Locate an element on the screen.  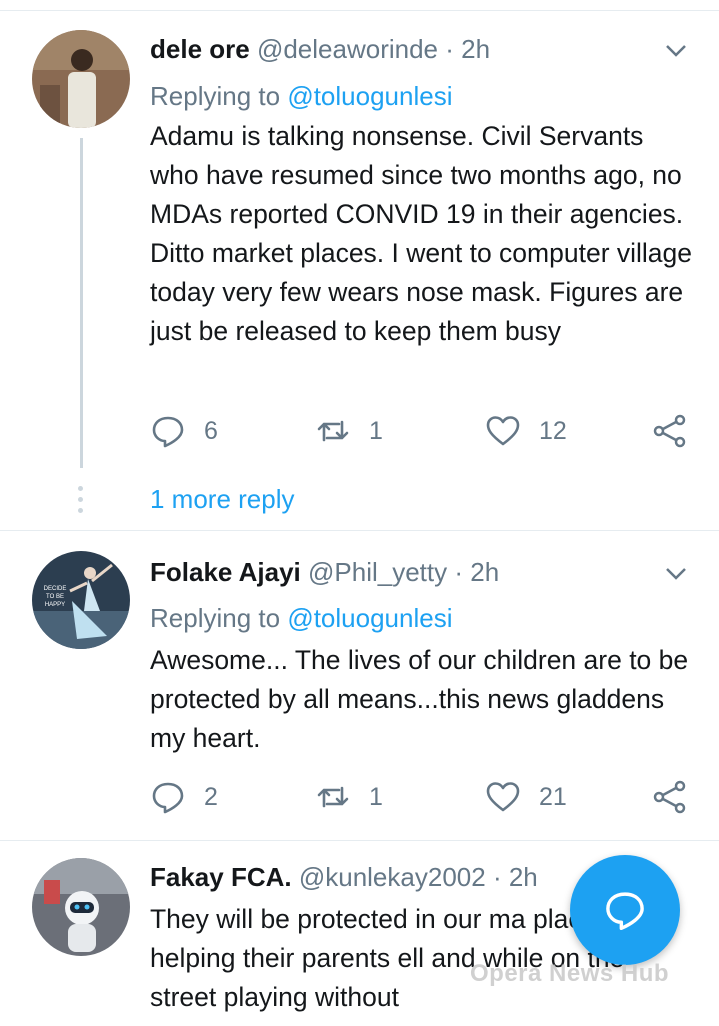
watermark: Opera News Hub is located at coordinates (570, 973).